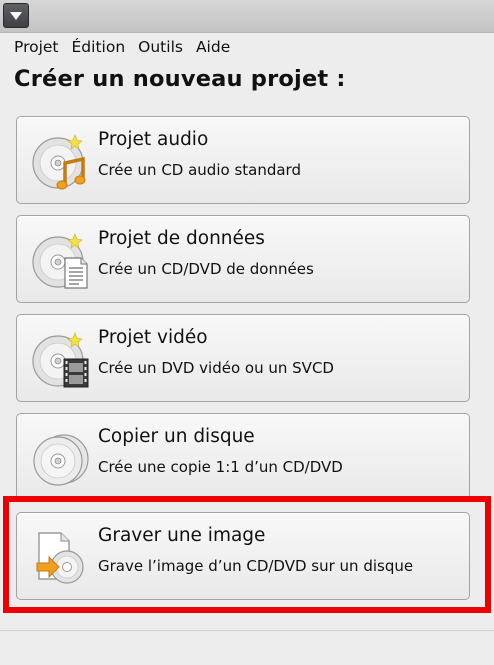  What do you see at coordinates (181, 238) in the screenshot?
I see `data-project-title: Projet de données` at bounding box center [181, 238].